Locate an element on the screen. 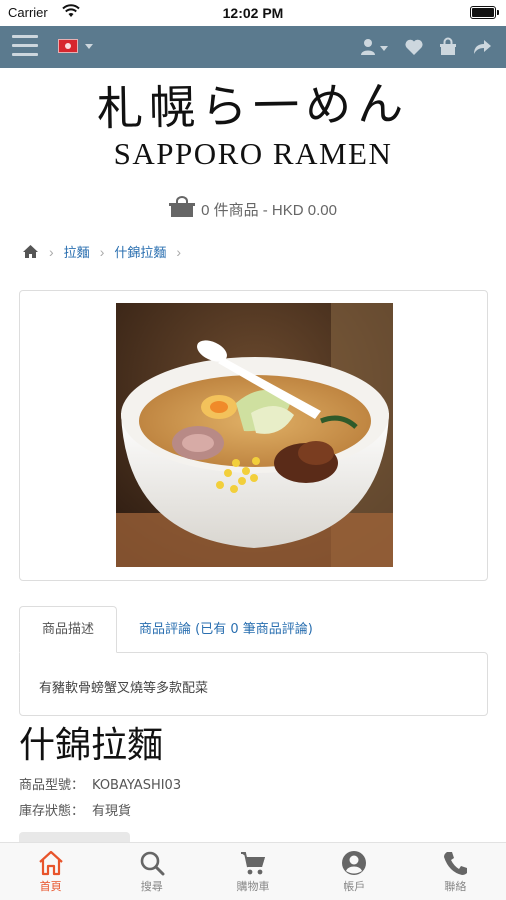 The height and width of the screenshot is (900, 506). stock-label: 庫存狀態： is located at coordinates (52, 811).